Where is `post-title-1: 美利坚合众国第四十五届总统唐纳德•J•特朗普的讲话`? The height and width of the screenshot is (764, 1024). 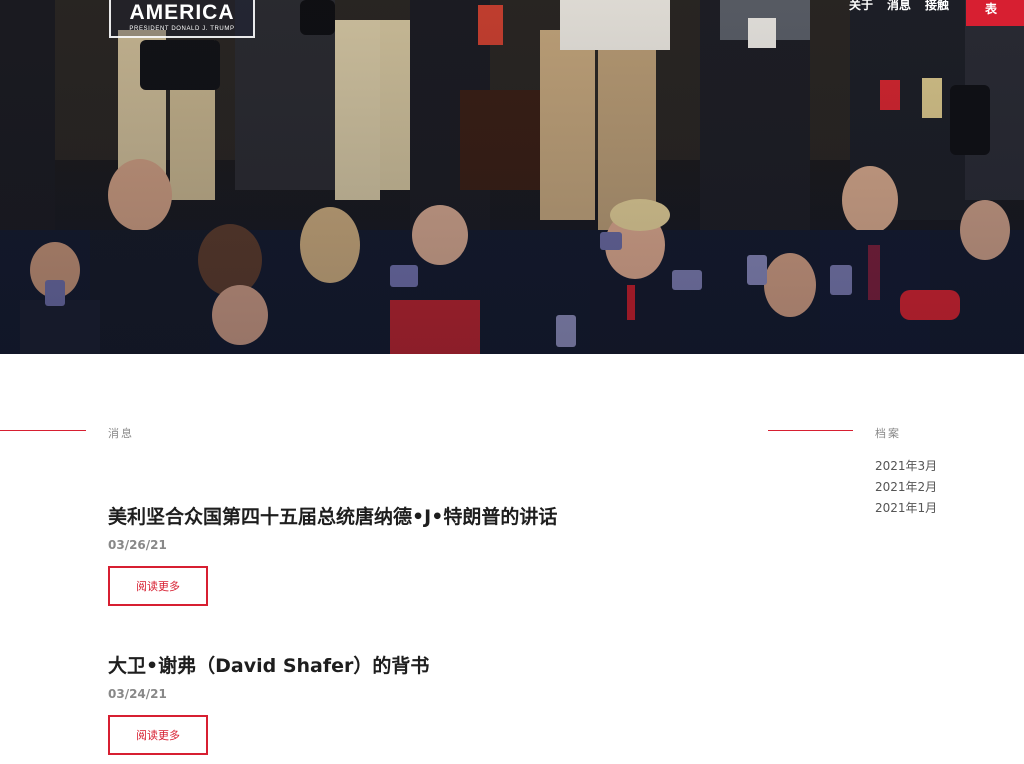
post-title-1: 美利坚合众国第四十五届总统唐纳德•J•特朗普的讲话 is located at coordinates (332, 515).